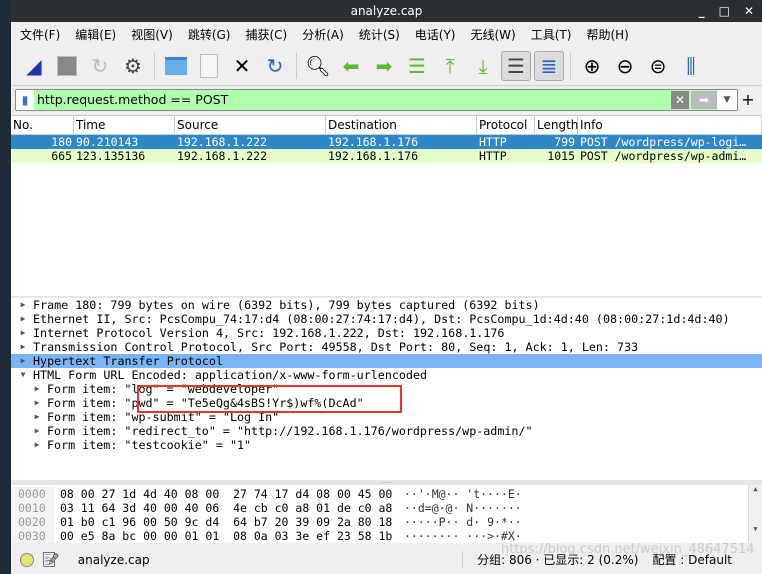  What do you see at coordinates (417, 66) in the screenshot?
I see `go-to-packet-icon: ☰` at bounding box center [417, 66].